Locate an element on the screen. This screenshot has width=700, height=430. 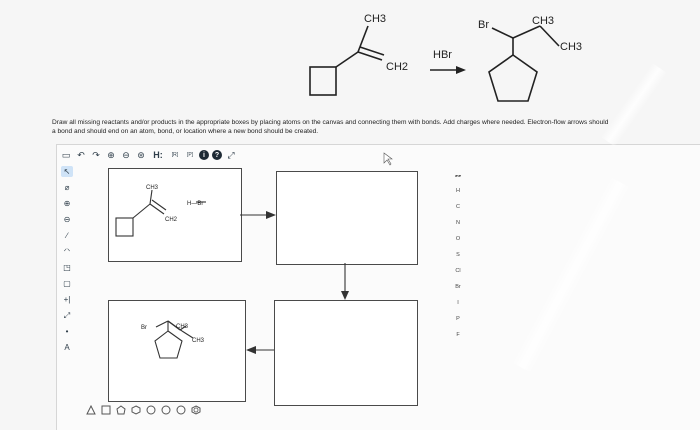
bottom-toolbar is located at coordinates (143, 410).